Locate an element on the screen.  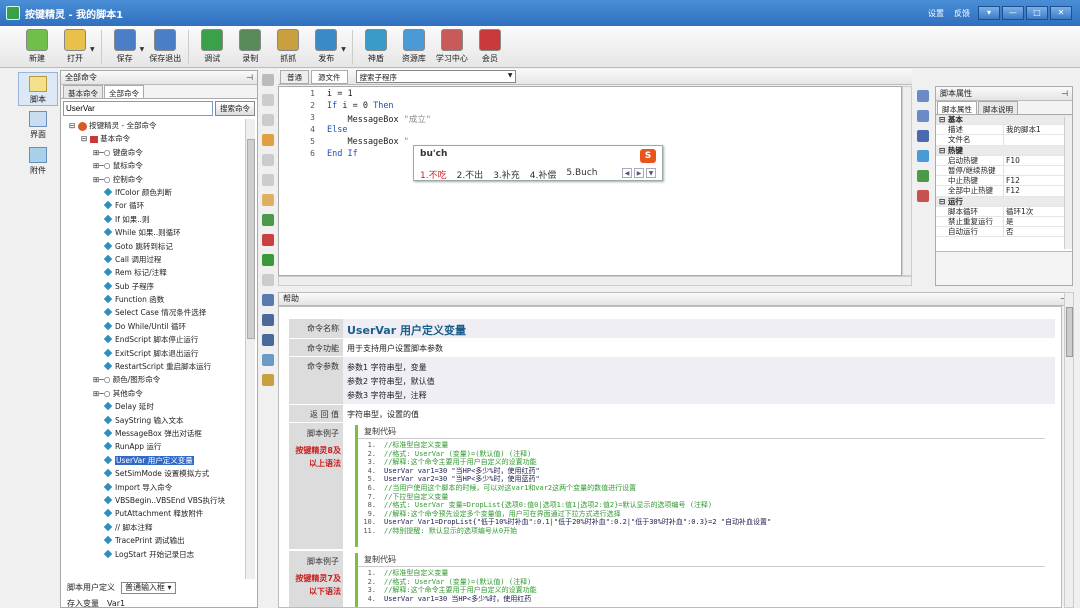
doc-icon is located at coordinates (923, 96).